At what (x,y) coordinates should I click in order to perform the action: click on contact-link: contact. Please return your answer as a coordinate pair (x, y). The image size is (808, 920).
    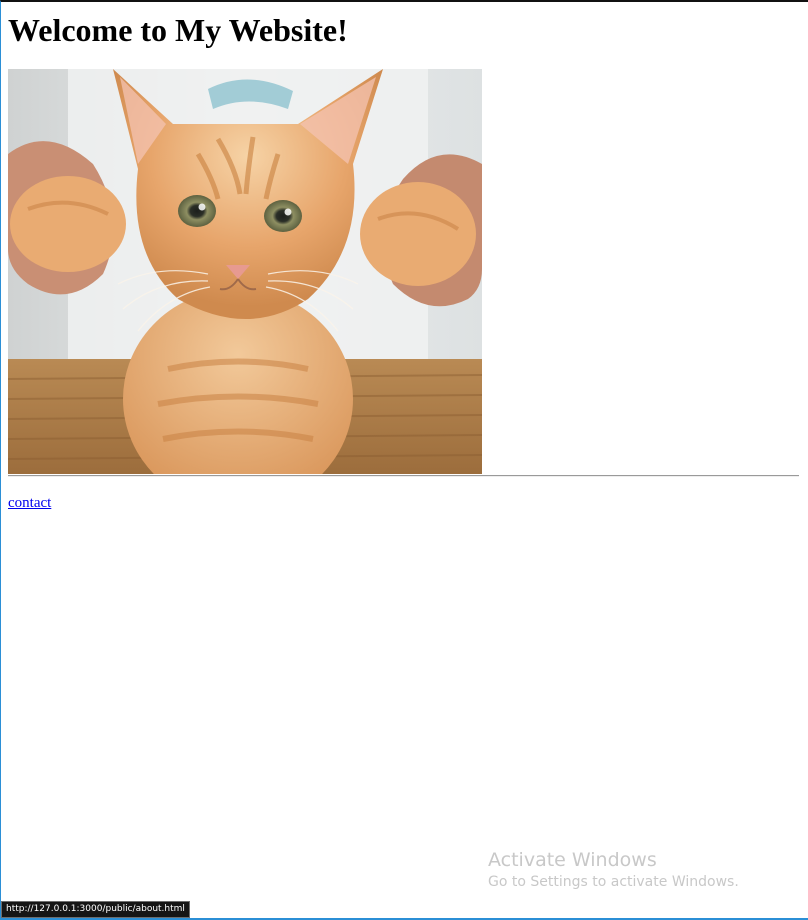
    Looking at the image, I should click on (29, 503).